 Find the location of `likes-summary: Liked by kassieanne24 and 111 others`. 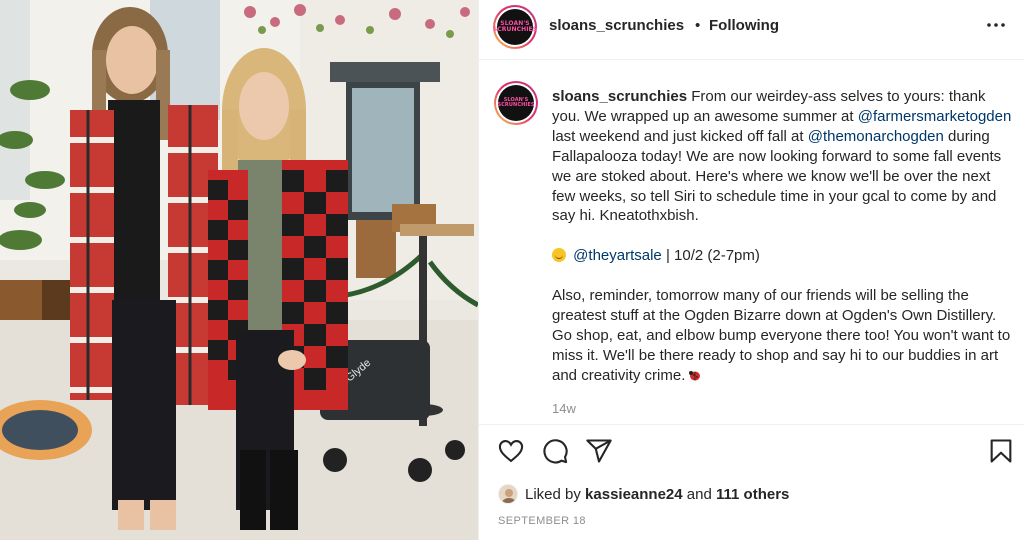

likes-summary: Liked by kassieanne24 and 111 others is located at coordinates (657, 494).